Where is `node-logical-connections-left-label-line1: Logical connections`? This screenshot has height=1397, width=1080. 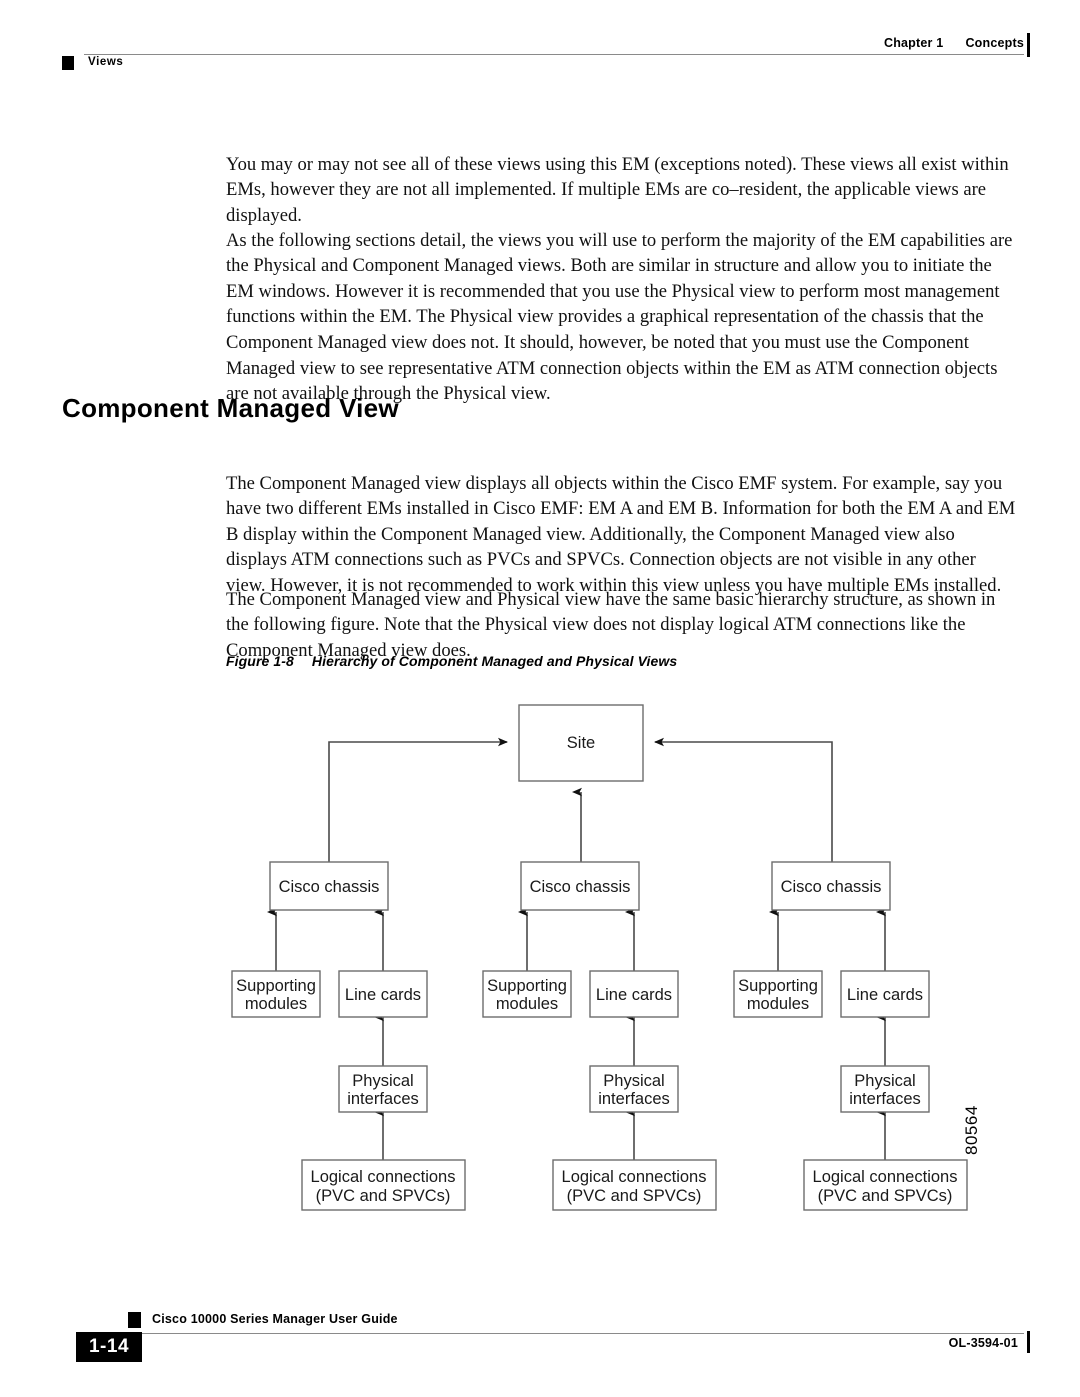
node-logical-connections-left-label-line1: Logical connections is located at coordinates (383, 1177).